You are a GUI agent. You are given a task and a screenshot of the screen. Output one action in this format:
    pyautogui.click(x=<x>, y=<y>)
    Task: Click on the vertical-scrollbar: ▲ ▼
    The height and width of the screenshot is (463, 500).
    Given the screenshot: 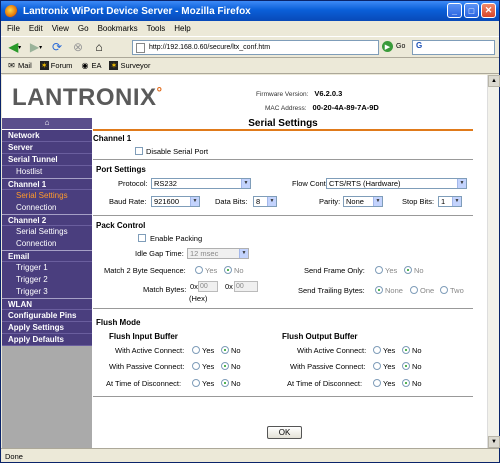 What is the action you would take?
    pyautogui.click(x=493, y=261)
    